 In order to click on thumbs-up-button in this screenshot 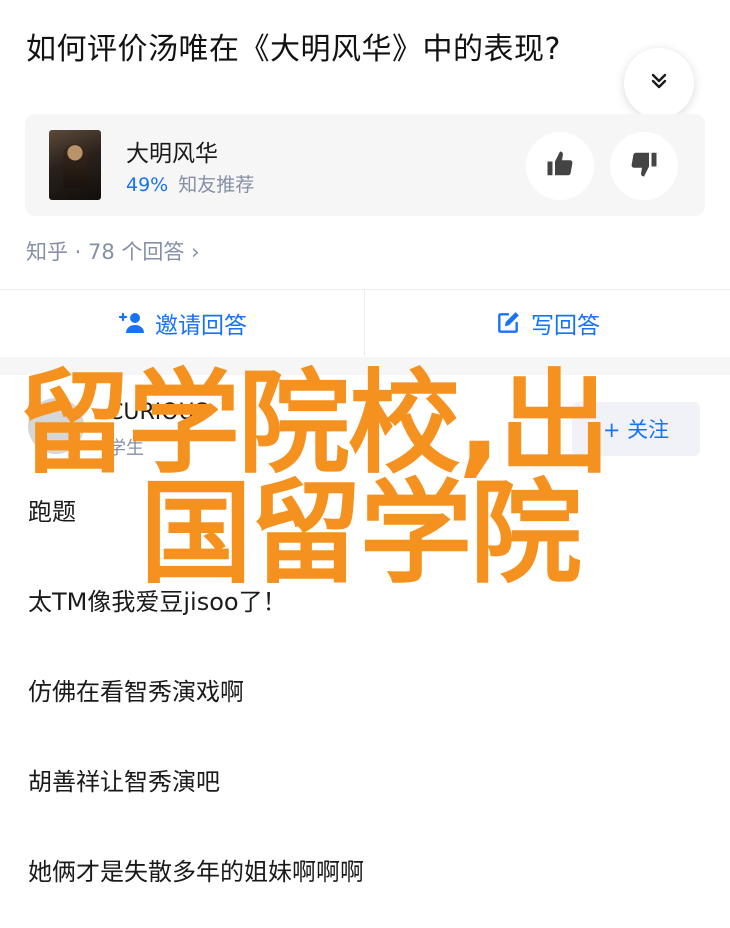, I will do `click(560, 166)`.